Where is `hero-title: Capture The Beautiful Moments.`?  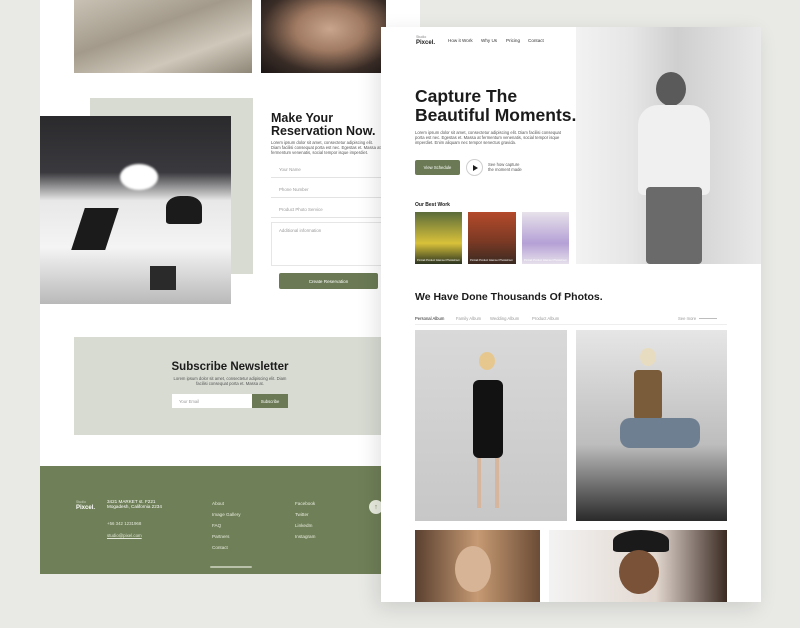 hero-title: Capture The Beautiful Moments. is located at coordinates (495, 106).